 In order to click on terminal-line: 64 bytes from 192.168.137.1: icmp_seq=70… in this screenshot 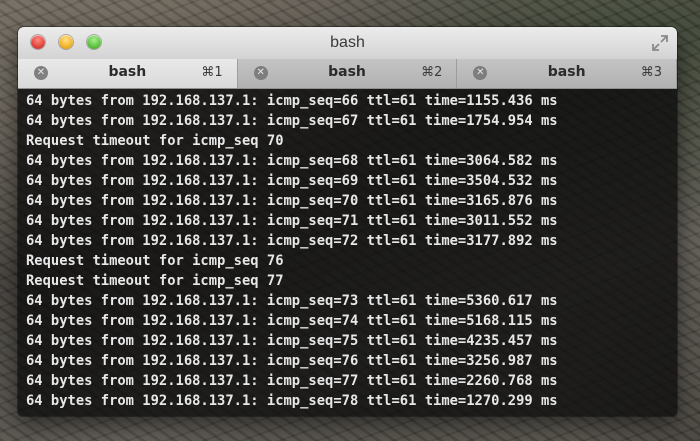, I will do `click(292, 201)`.